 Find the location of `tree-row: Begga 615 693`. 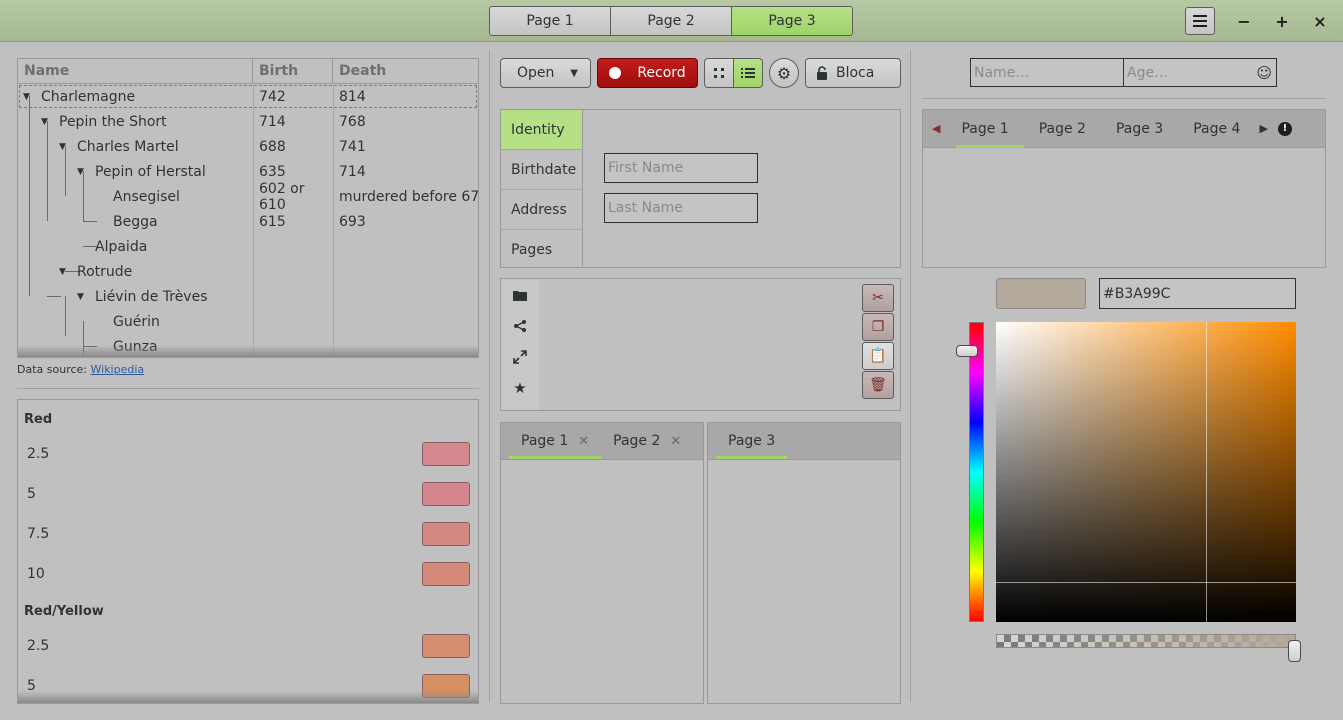

tree-row: Begga 615 693 is located at coordinates (248, 221).